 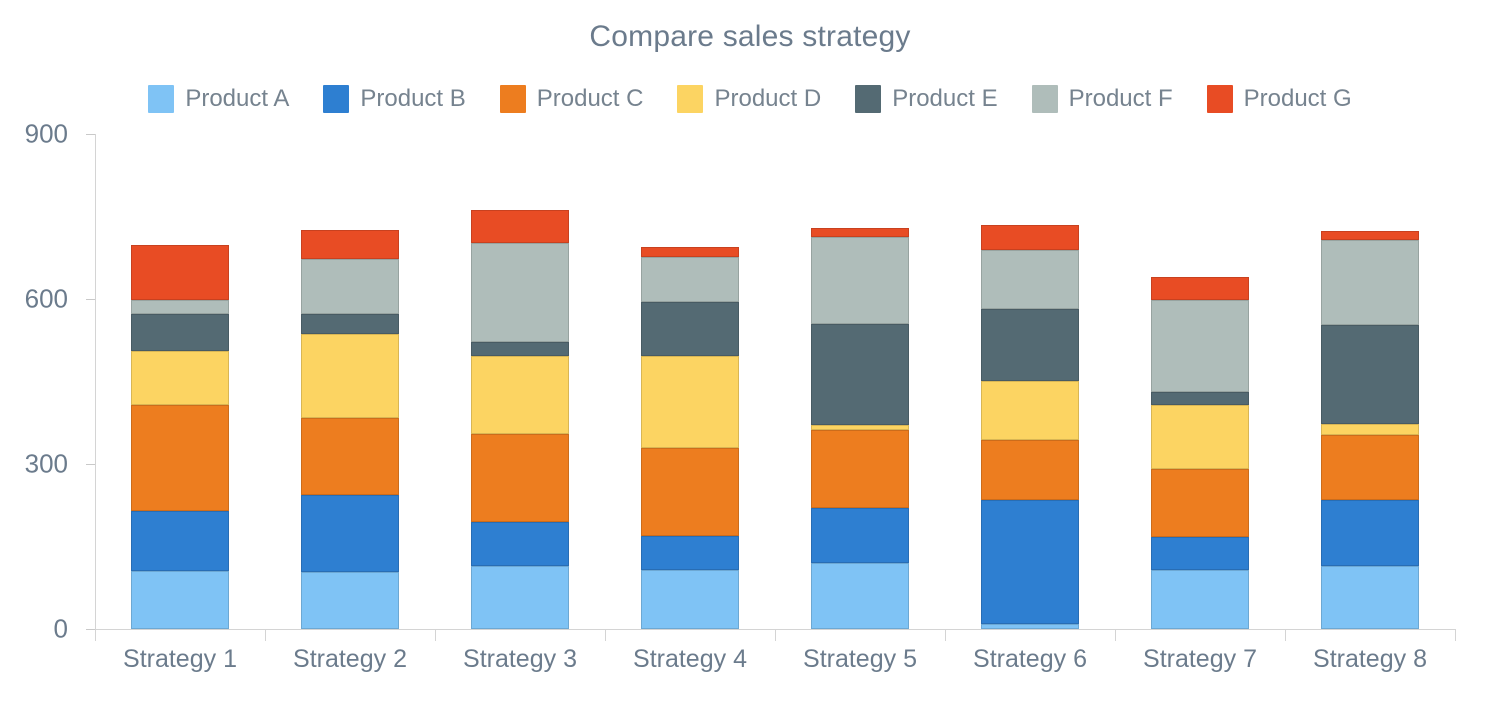 I want to click on x-tick-label: Strategy 8, so click(x=1370, y=659).